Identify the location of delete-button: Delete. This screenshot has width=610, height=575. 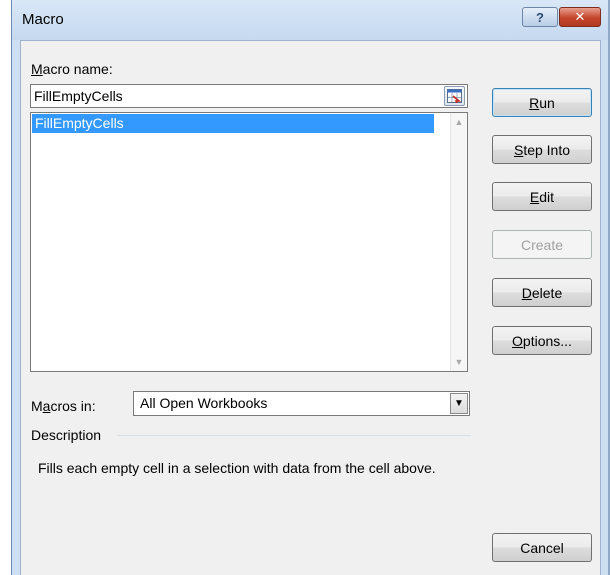
(542, 292).